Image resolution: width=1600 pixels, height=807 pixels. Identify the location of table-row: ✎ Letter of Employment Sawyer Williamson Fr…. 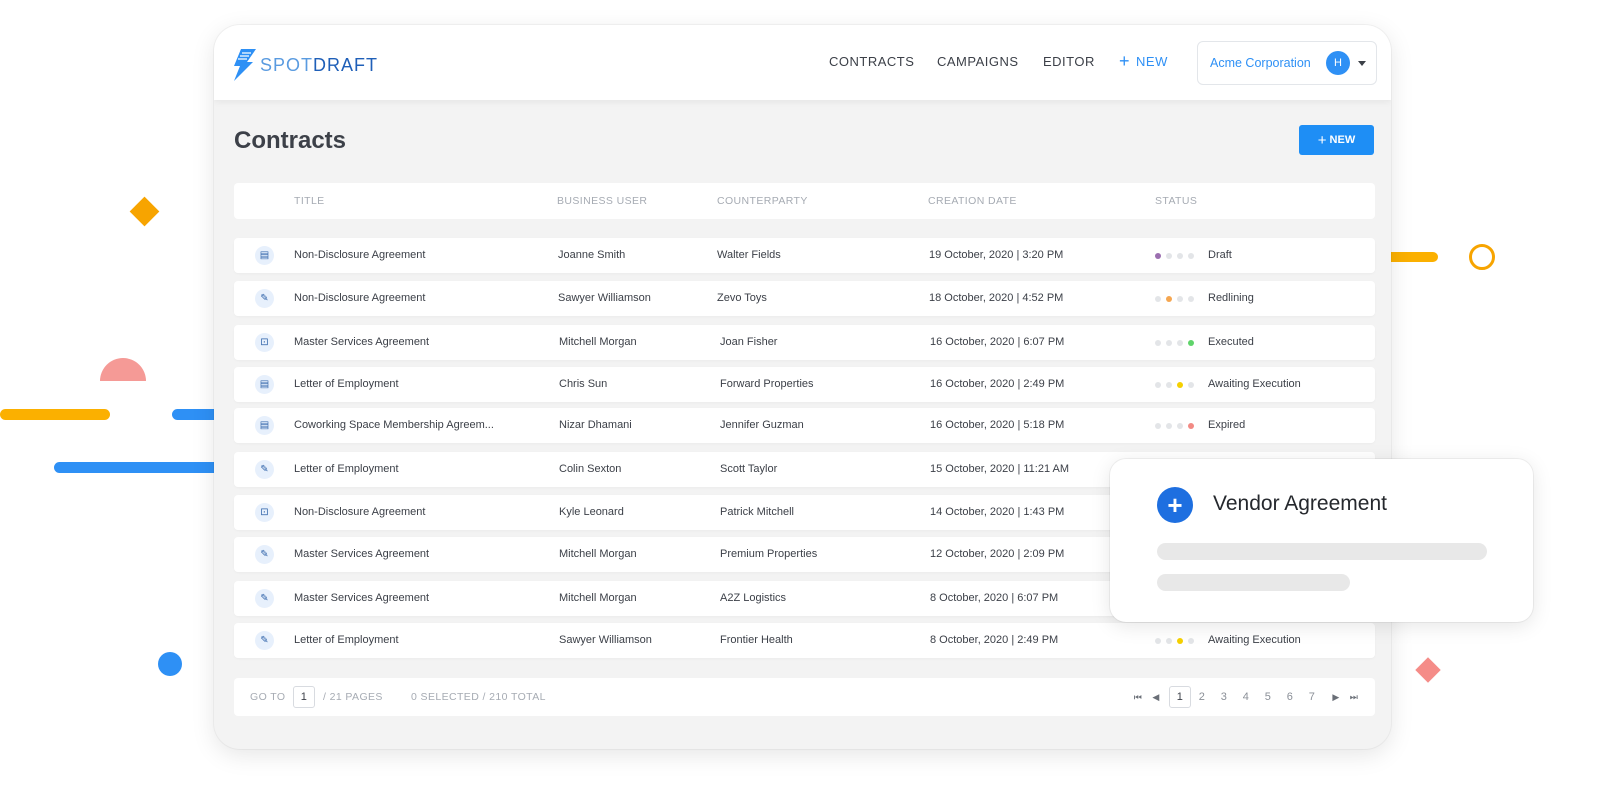
(804, 640).